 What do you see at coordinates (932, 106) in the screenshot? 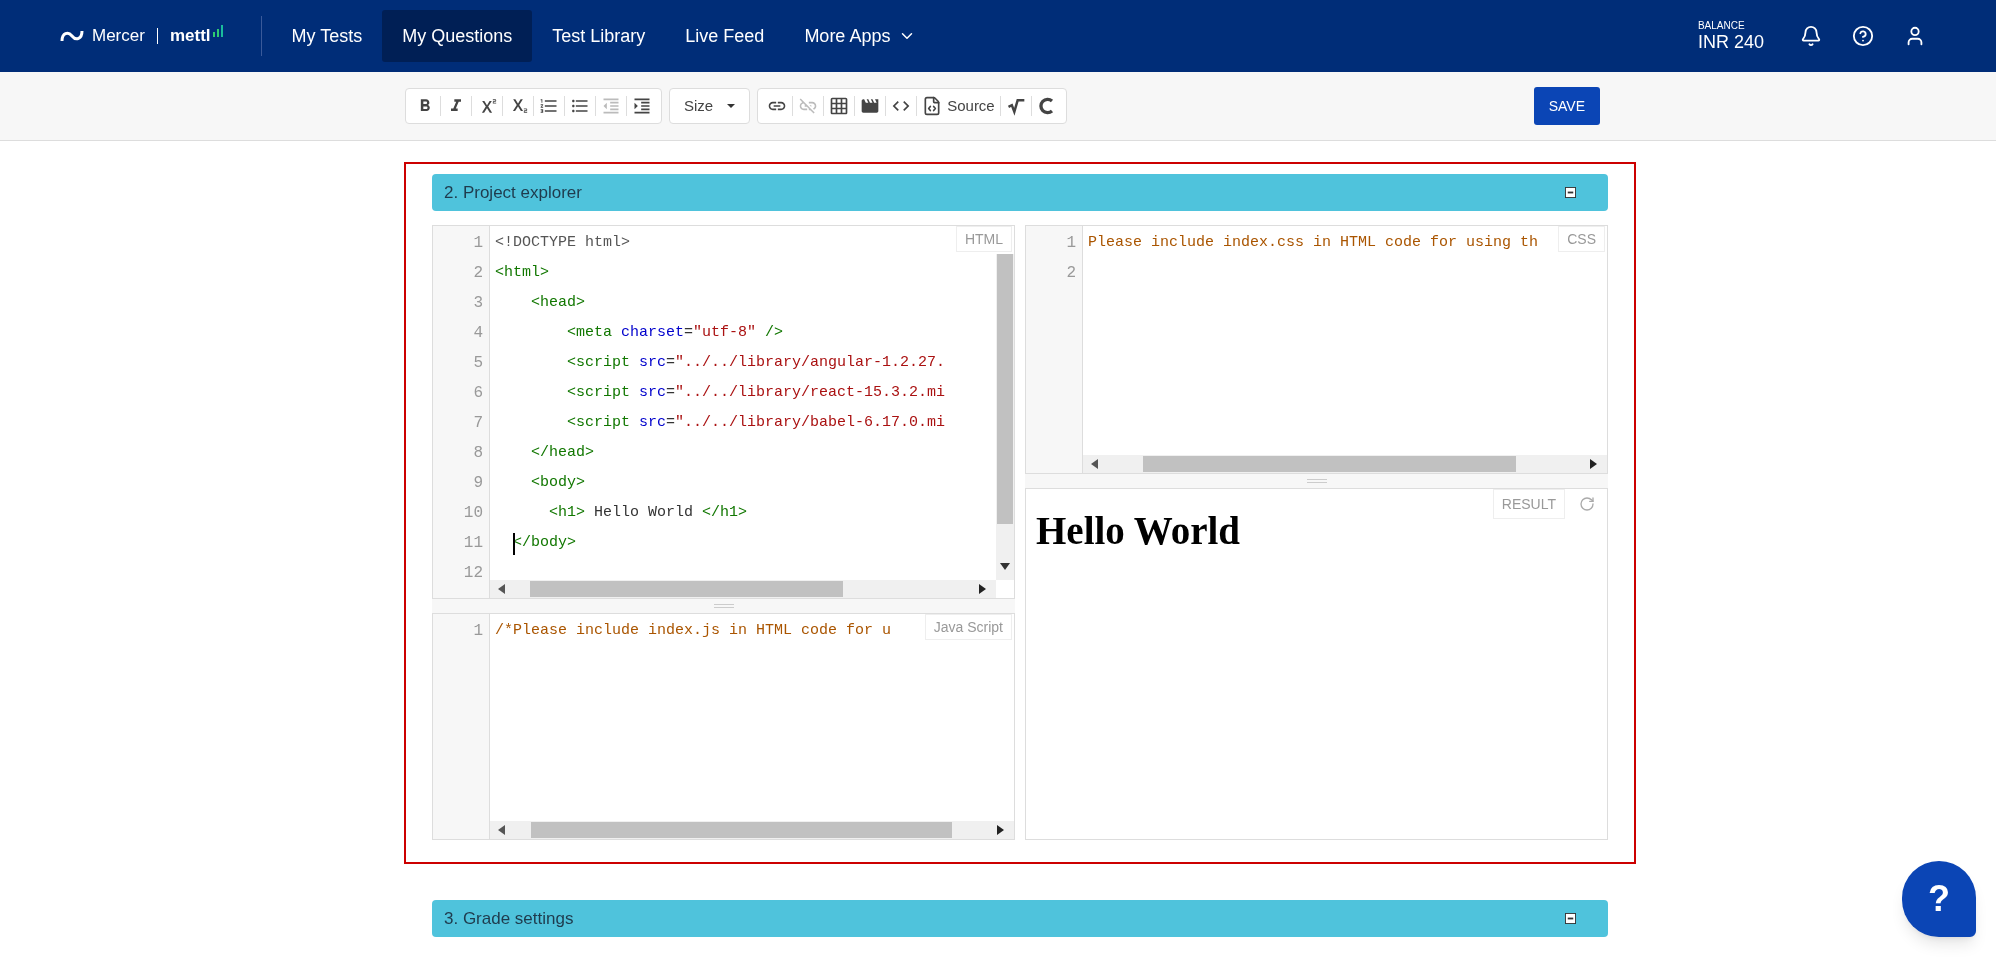
I see `source-icon` at bounding box center [932, 106].